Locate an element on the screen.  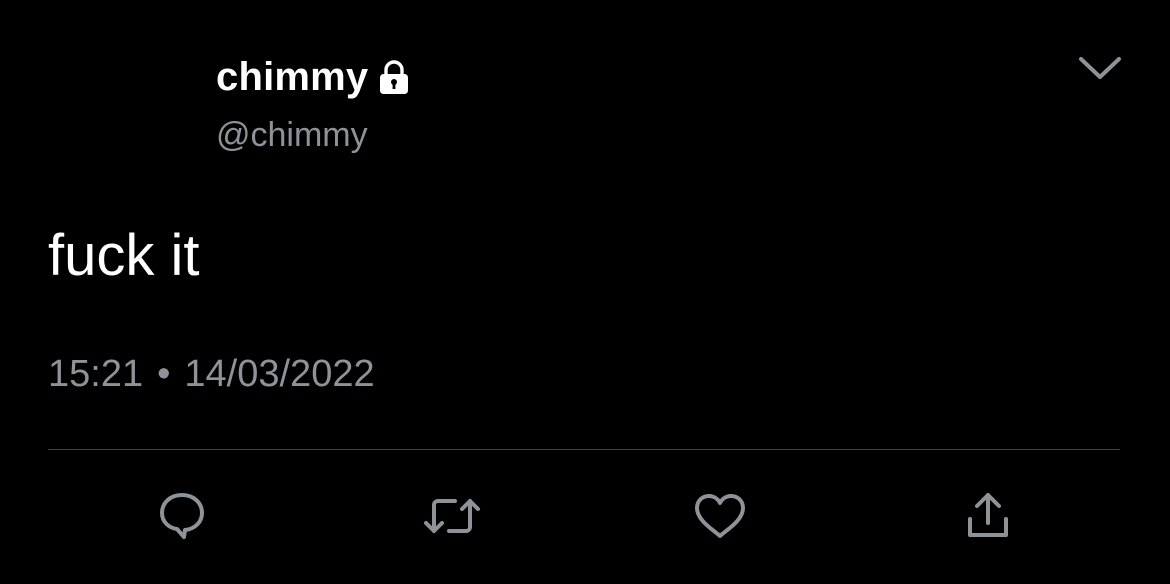
user-handle: @chimmy is located at coordinates (315, 135).